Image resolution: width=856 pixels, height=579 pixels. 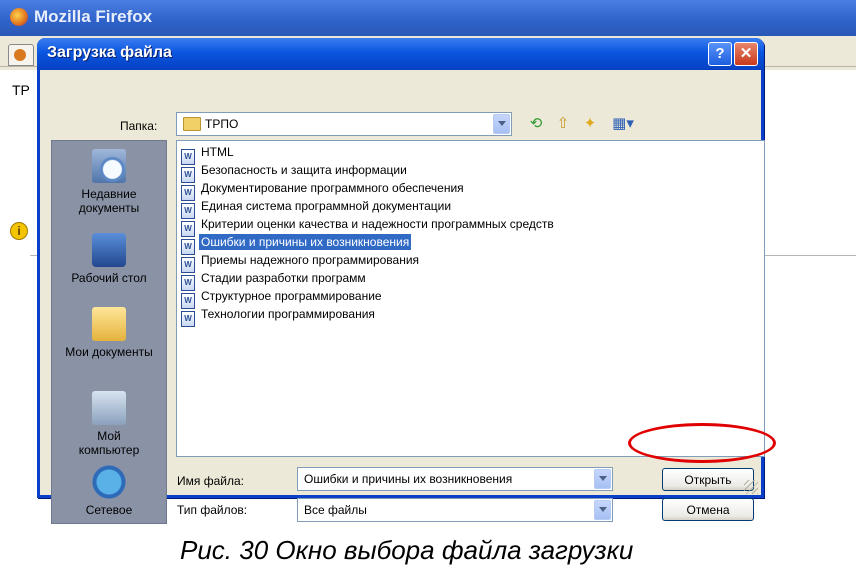 I want to click on list-item: Безопасность и защита информации, so click(x=295, y=173).